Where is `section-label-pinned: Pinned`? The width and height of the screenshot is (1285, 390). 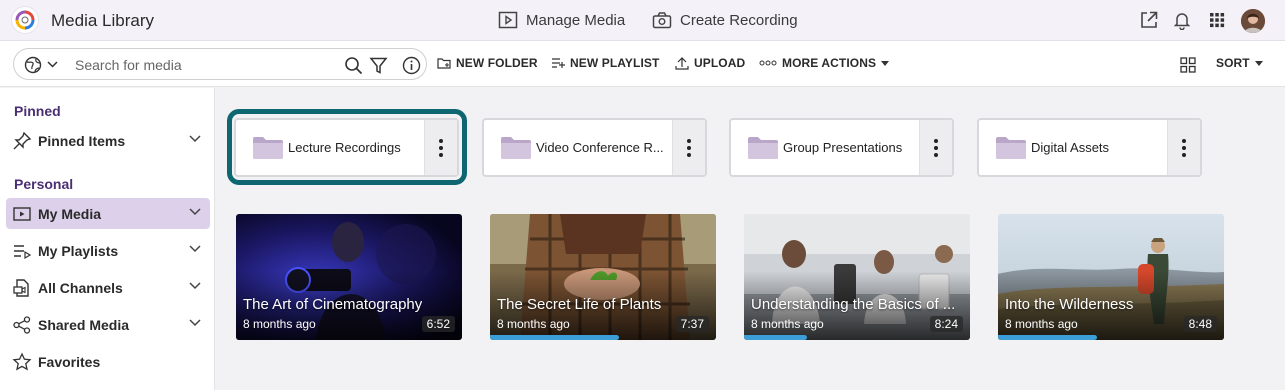
section-label-pinned: Pinned is located at coordinates (37, 111).